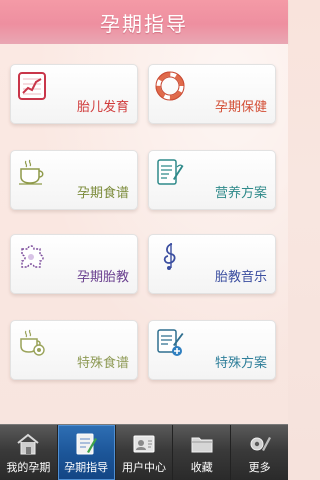 This screenshot has width=320, height=480. I want to click on tile-nutrition-plan: 营养方案, so click(212, 180).